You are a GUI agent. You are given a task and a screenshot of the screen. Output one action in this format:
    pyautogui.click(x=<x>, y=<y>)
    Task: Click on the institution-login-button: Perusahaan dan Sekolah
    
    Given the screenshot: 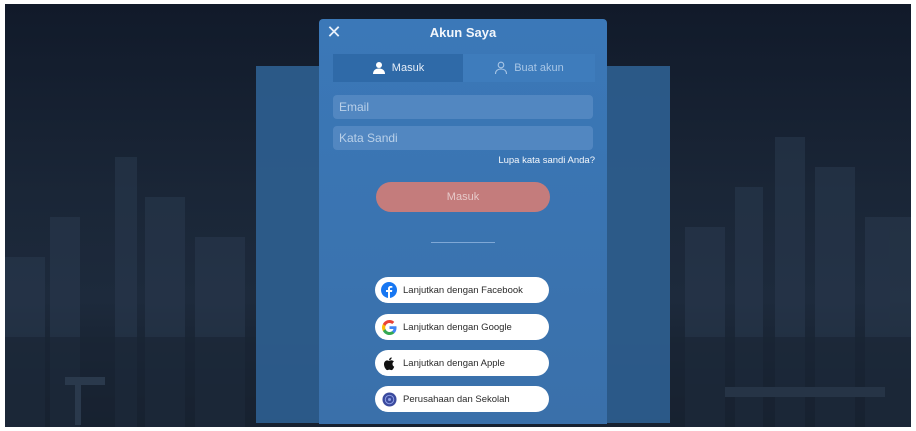 What is the action you would take?
    pyautogui.click(x=462, y=399)
    